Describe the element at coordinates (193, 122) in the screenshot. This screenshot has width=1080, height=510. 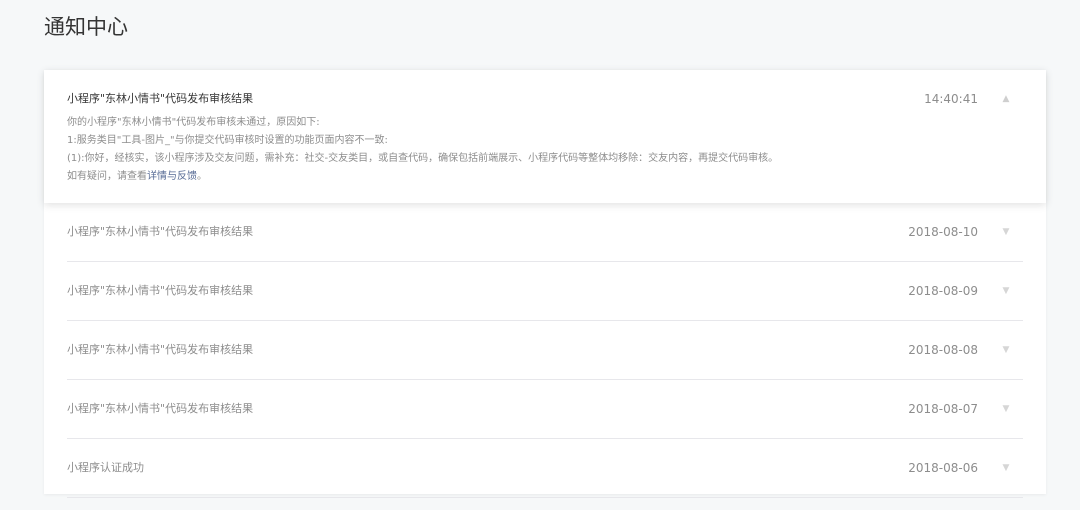
I see `notification-body-line: 你的小程序"东林小情书"代码发布审核未通过，原因如下:` at that location.